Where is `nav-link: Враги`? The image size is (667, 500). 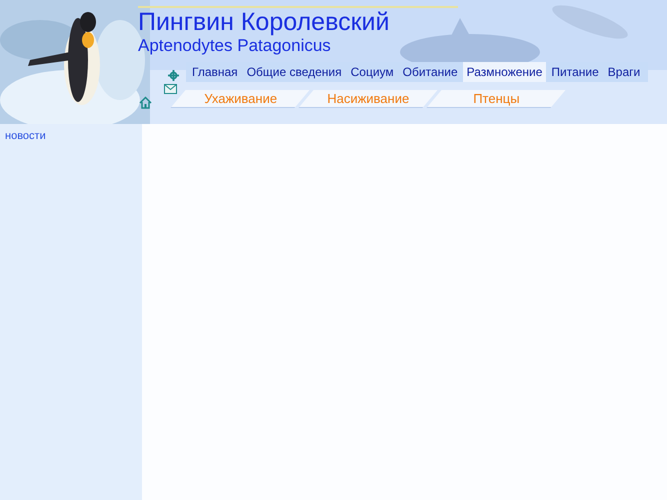 nav-link: Враги is located at coordinates (624, 72).